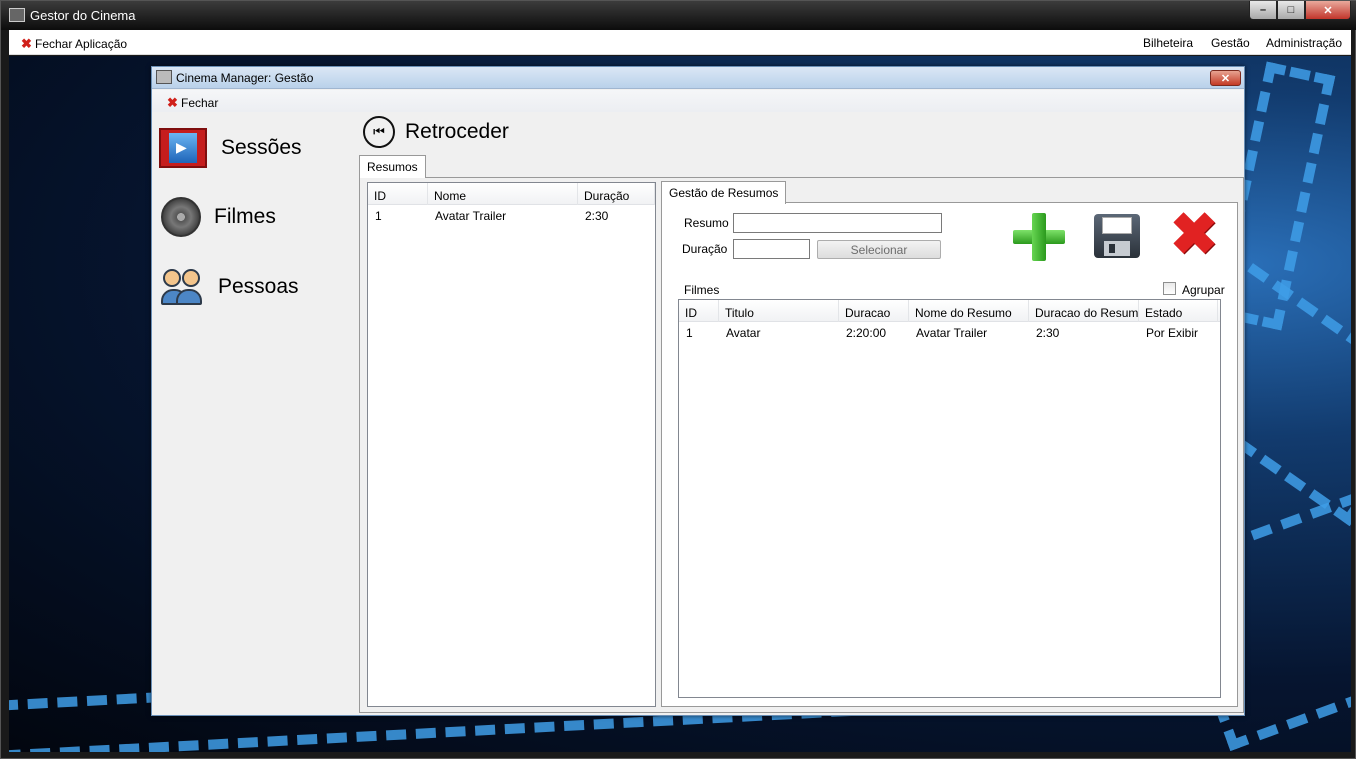 The height and width of the screenshot is (759, 1356). Describe the element at coordinates (1169, 288) in the screenshot. I see `agrupar-checkbox` at that location.